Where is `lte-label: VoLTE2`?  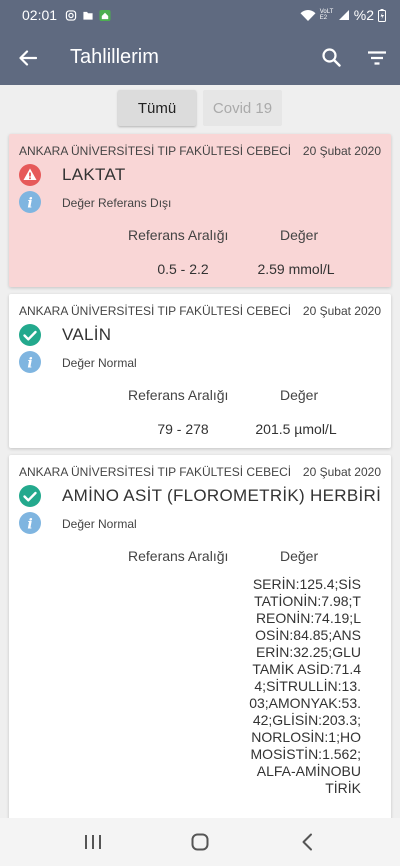 lte-label: VoLTE2 is located at coordinates (326, 15).